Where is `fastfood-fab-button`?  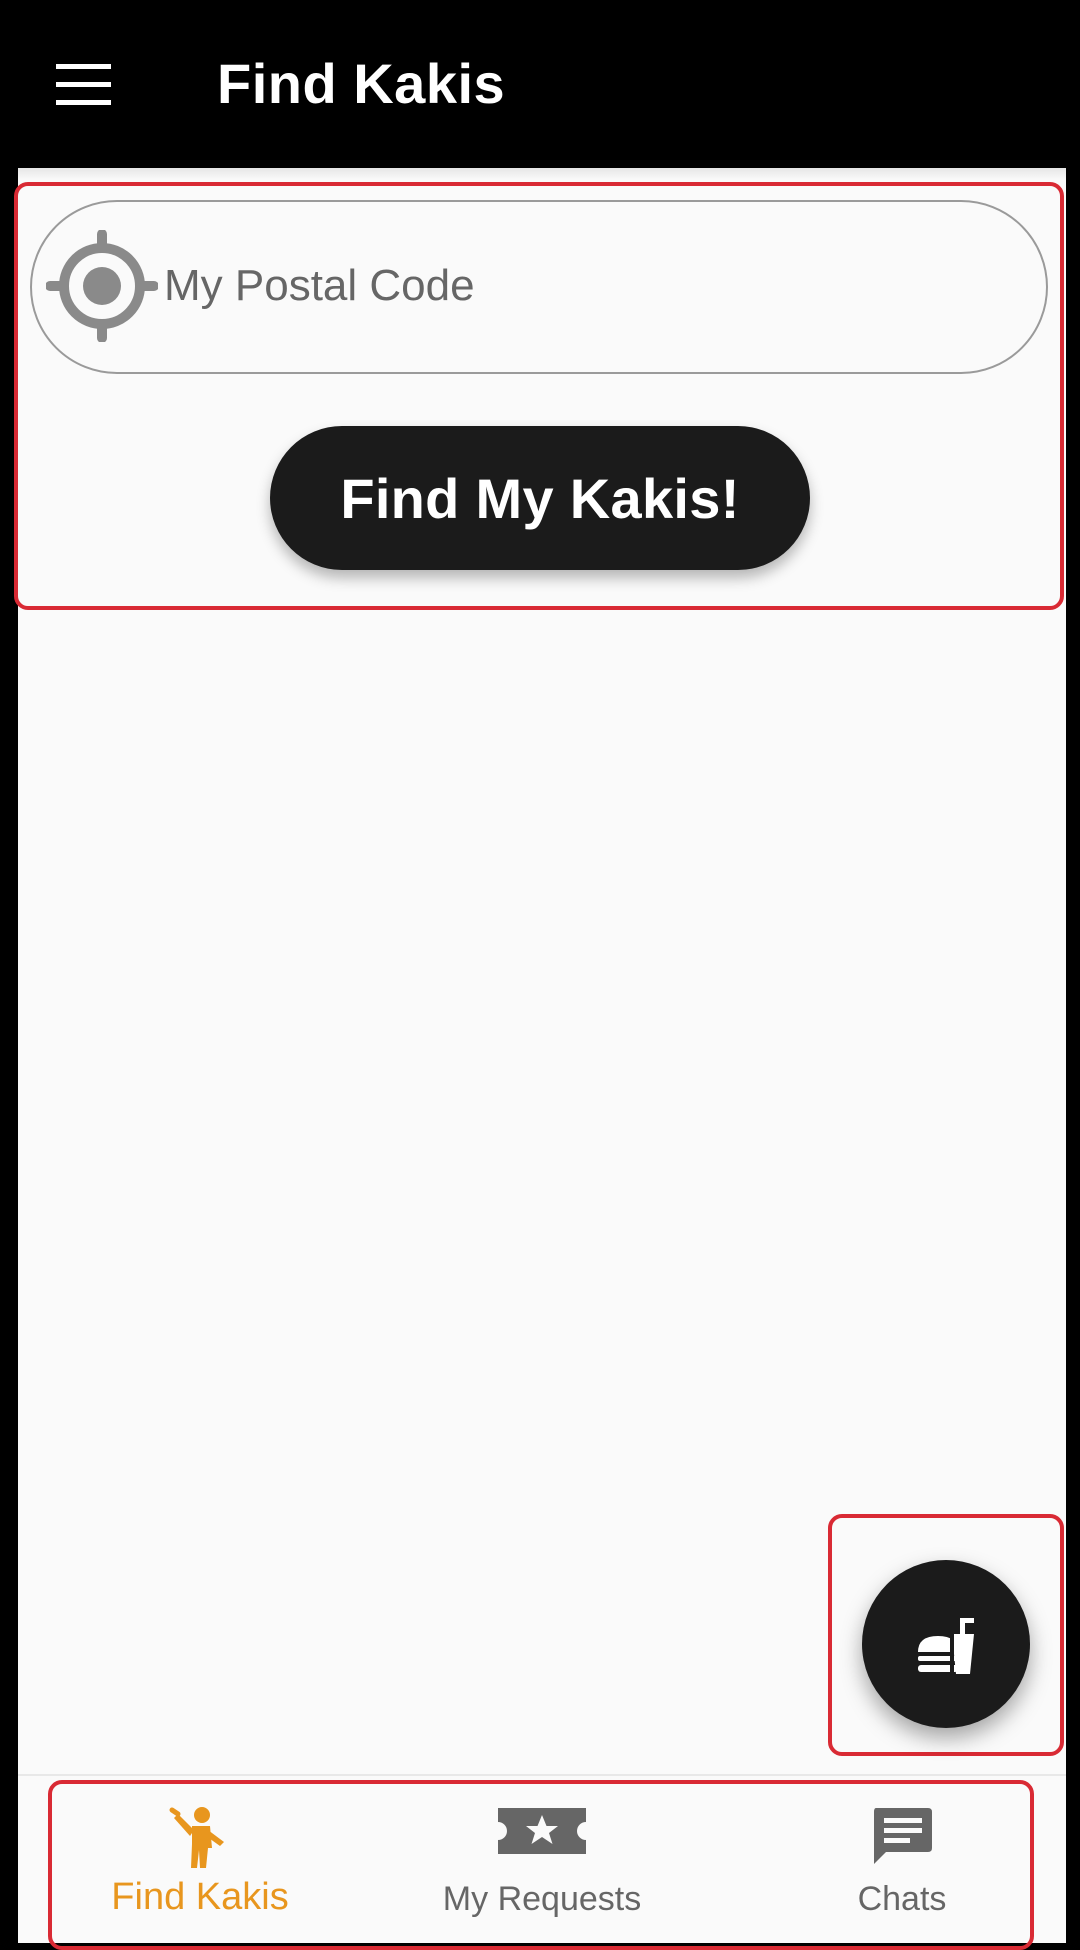 fastfood-fab-button is located at coordinates (946, 1644).